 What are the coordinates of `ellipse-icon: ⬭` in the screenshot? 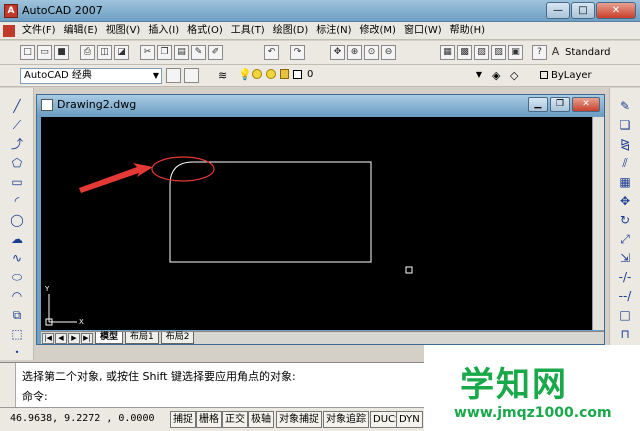 It's located at (17, 277).